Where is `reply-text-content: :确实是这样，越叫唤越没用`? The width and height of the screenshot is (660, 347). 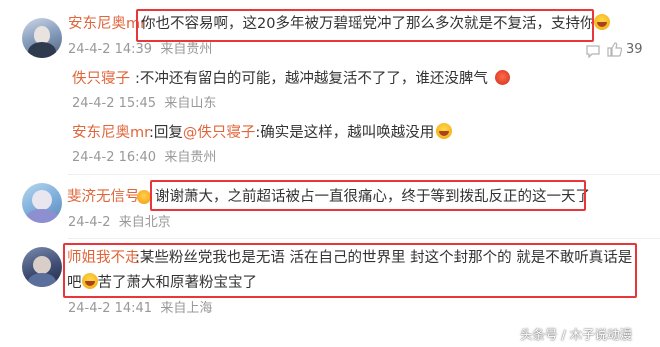 reply-text-content: :确实是这样，越叫唤越没用 is located at coordinates (345, 133).